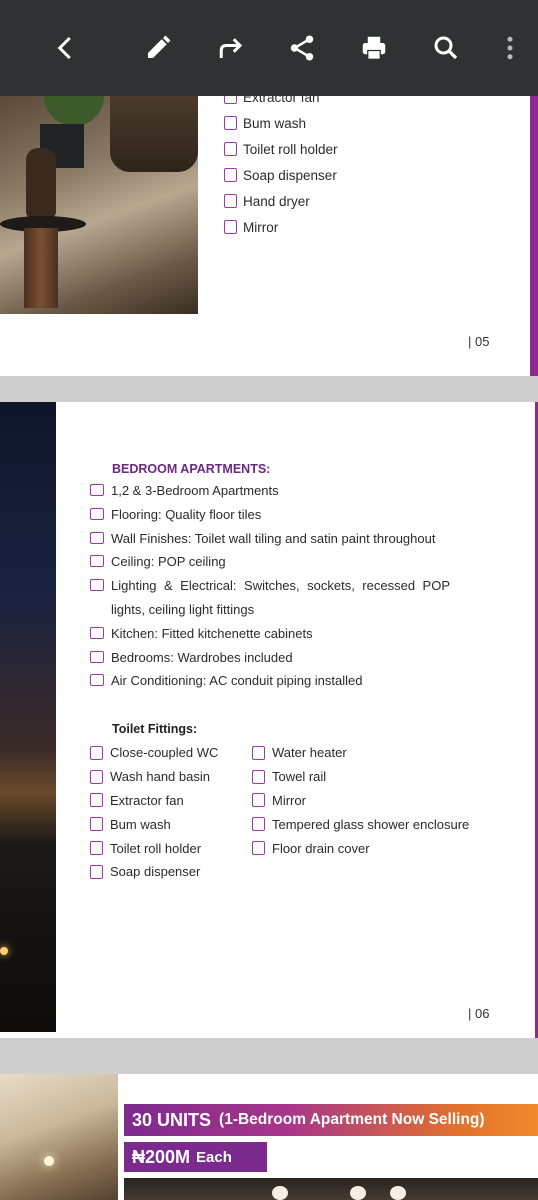 This screenshot has height=1200, width=538. I want to click on search-button, so click(446, 48).